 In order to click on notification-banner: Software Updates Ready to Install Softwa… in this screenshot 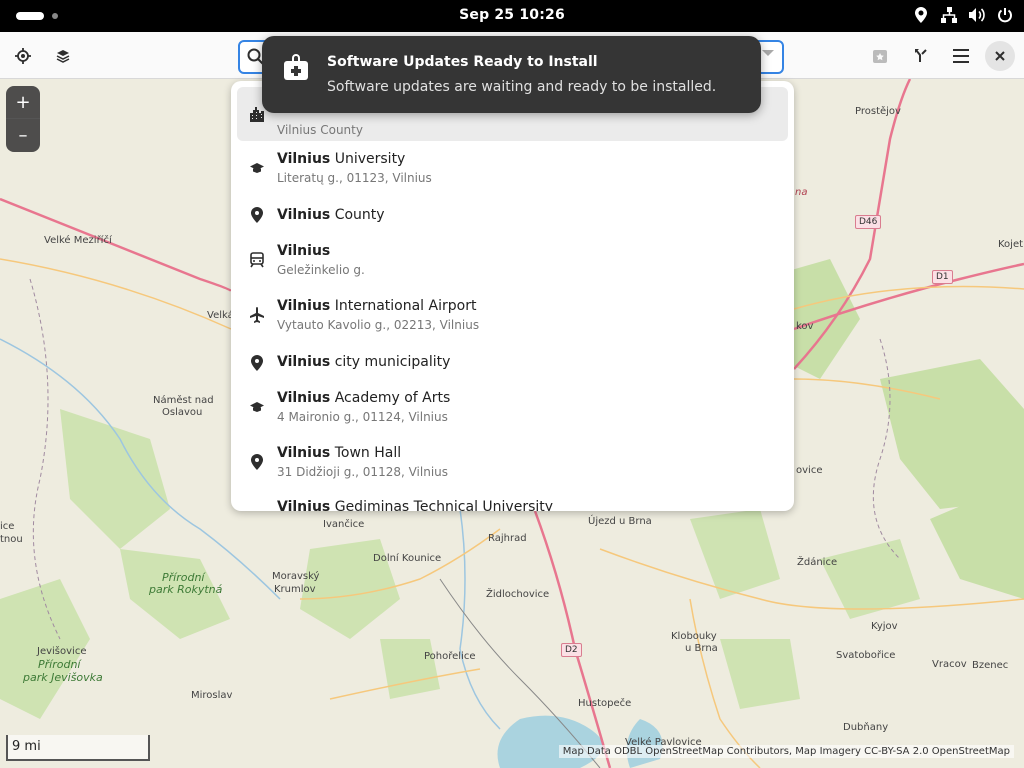, I will do `click(511, 74)`.